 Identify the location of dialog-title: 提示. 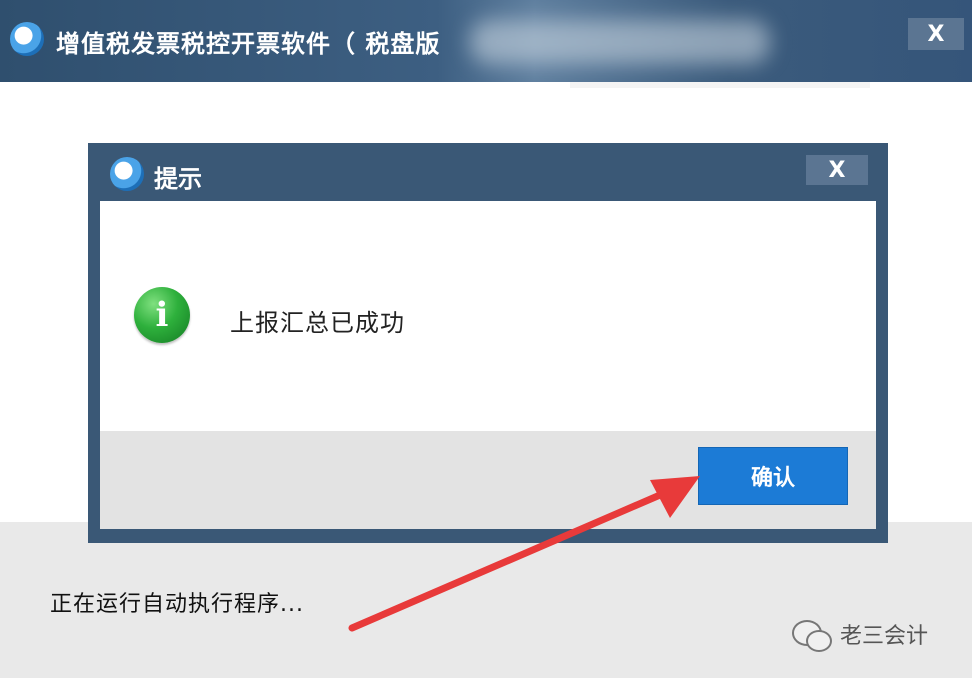
(178, 179).